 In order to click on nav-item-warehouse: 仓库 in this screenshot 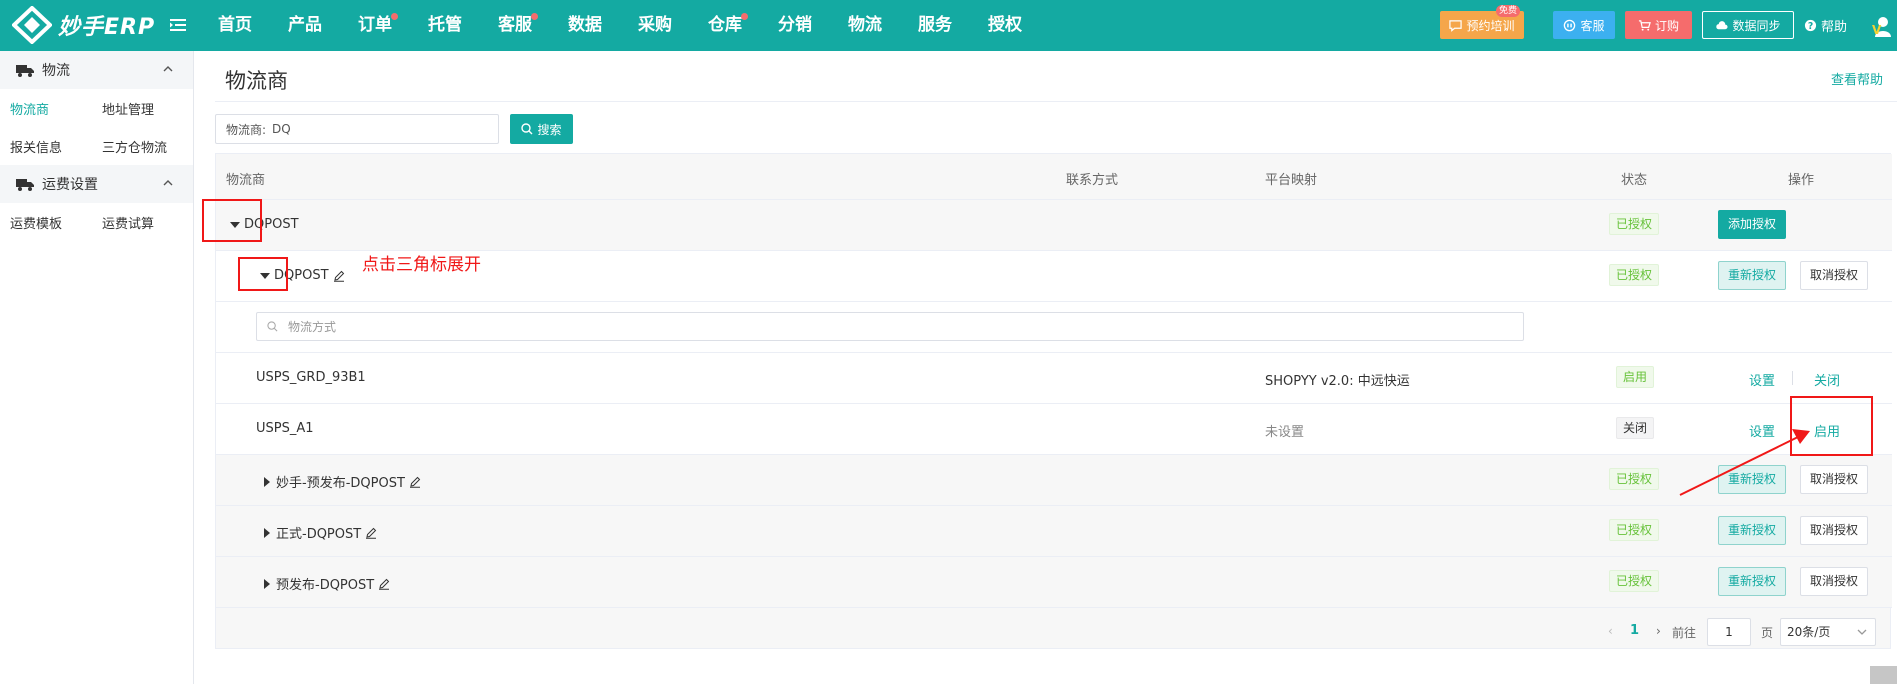, I will do `click(725, 25)`.